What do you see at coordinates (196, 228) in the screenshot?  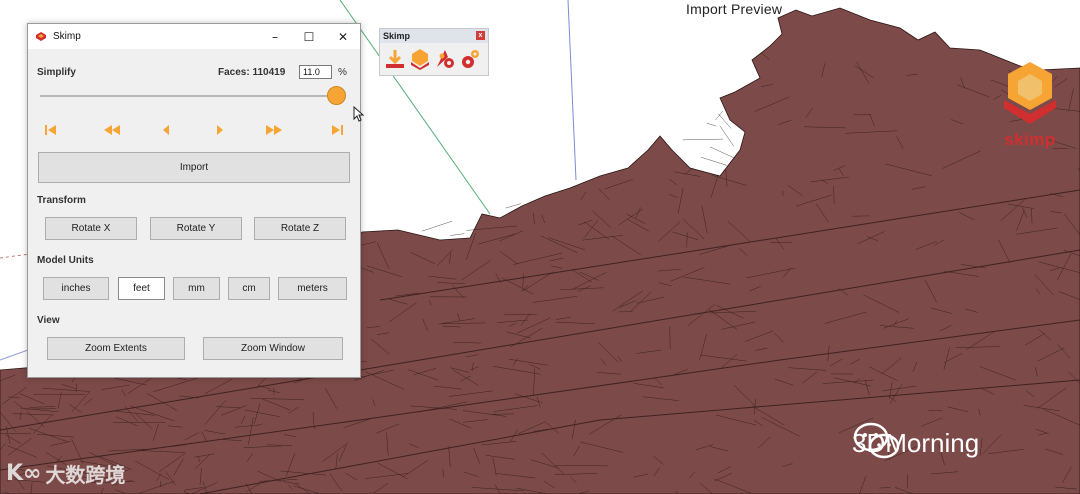 I see `rotate-y-button: Rotate Y` at bounding box center [196, 228].